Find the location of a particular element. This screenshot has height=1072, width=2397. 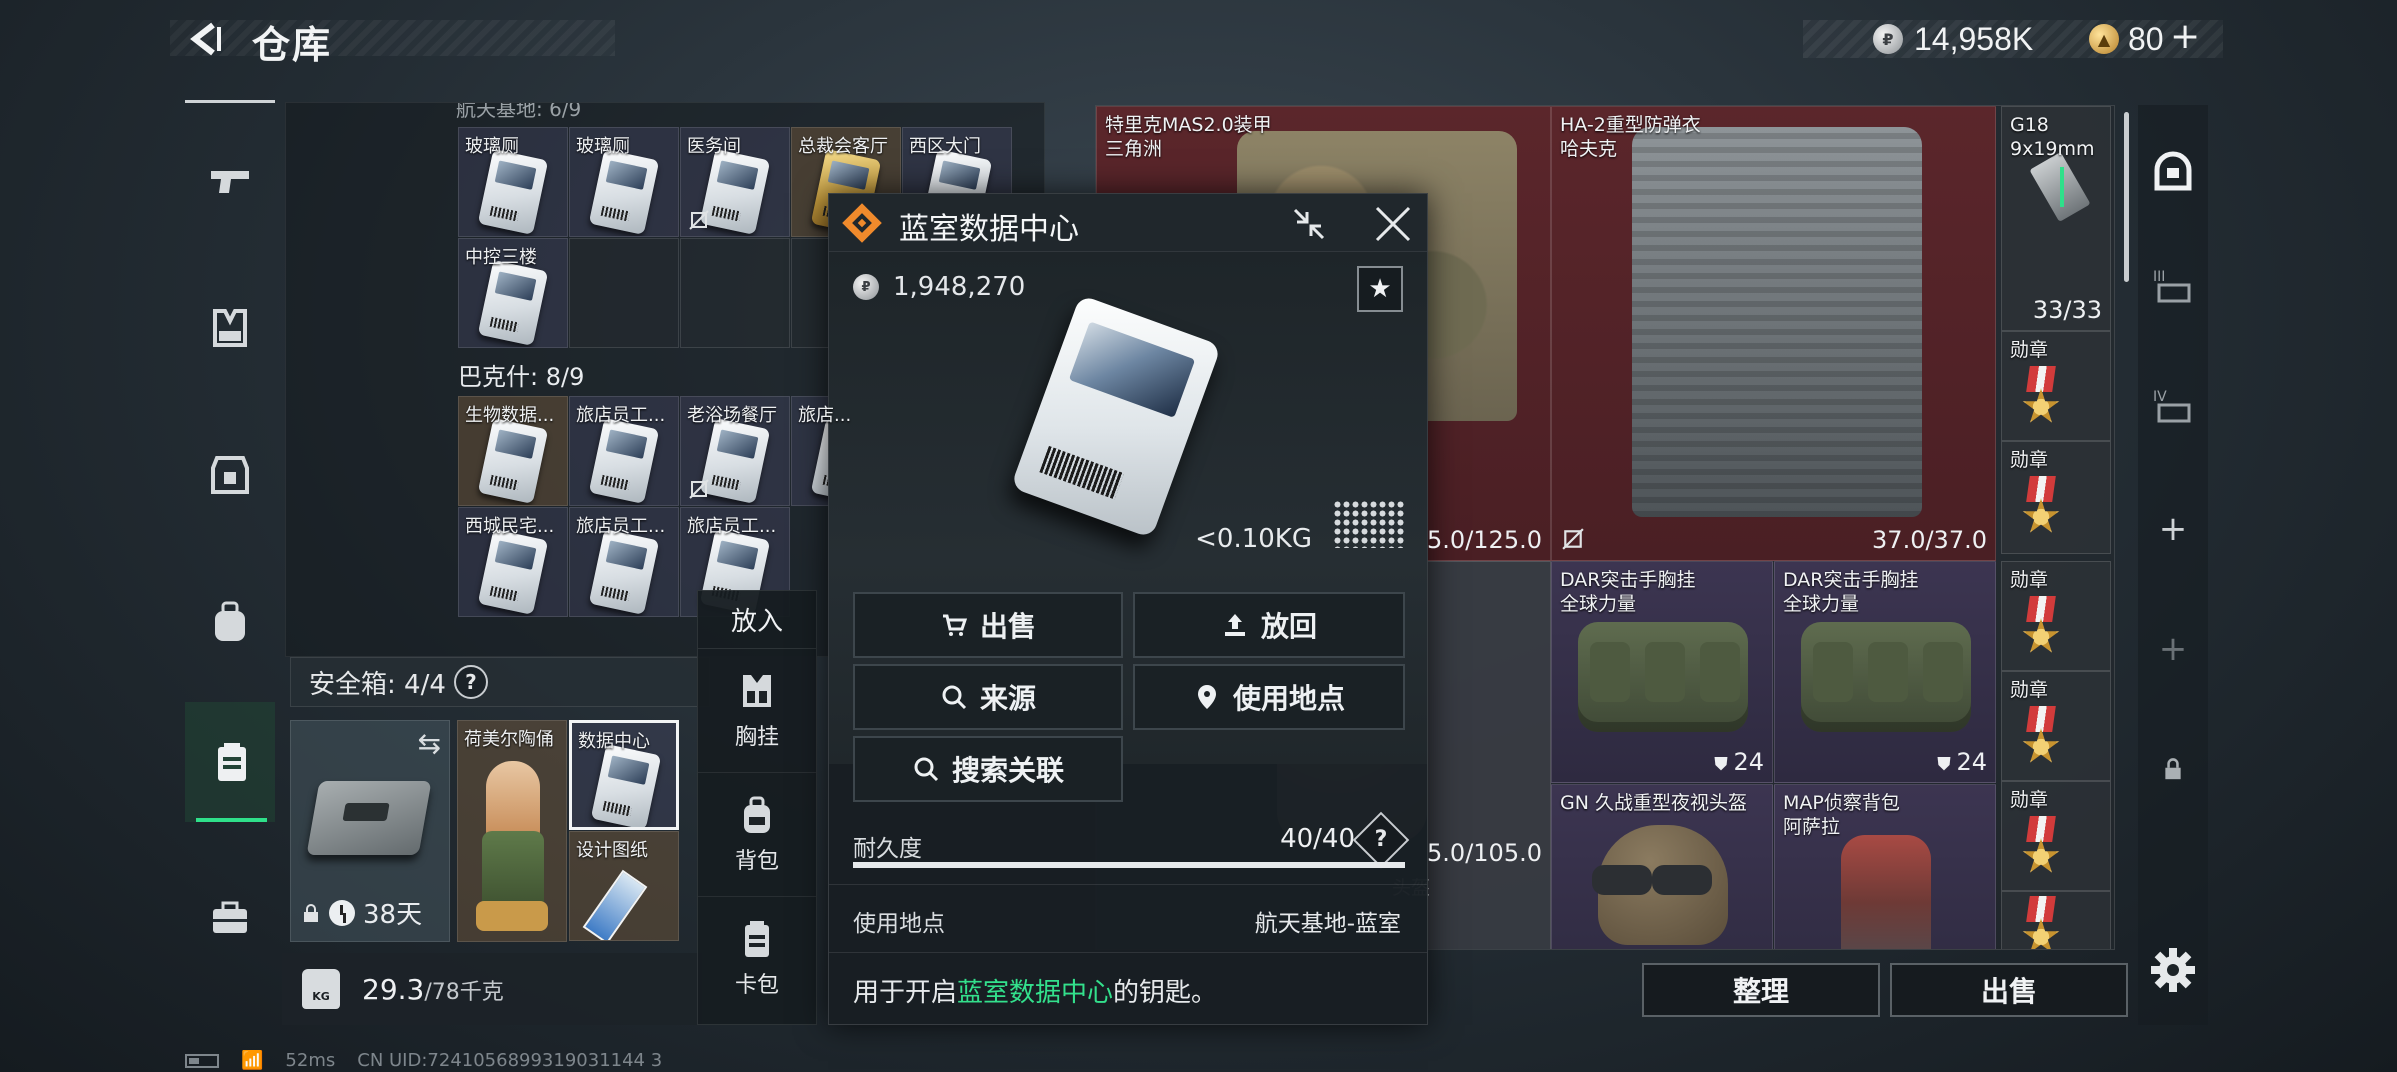

nav-armor is located at coordinates (230, 475).